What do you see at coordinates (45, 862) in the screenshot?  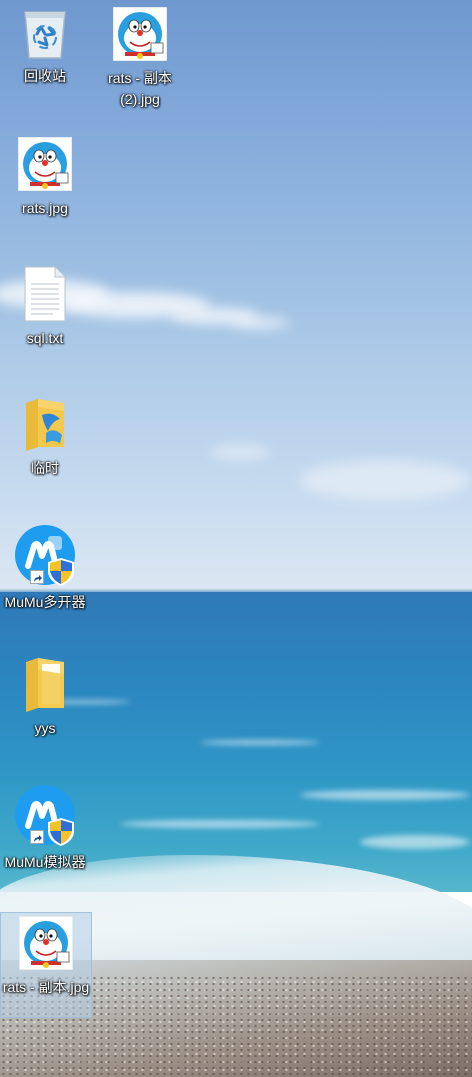 I see `desktop-icon-label: MuMu模拟器` at bounding box center [45, 862].